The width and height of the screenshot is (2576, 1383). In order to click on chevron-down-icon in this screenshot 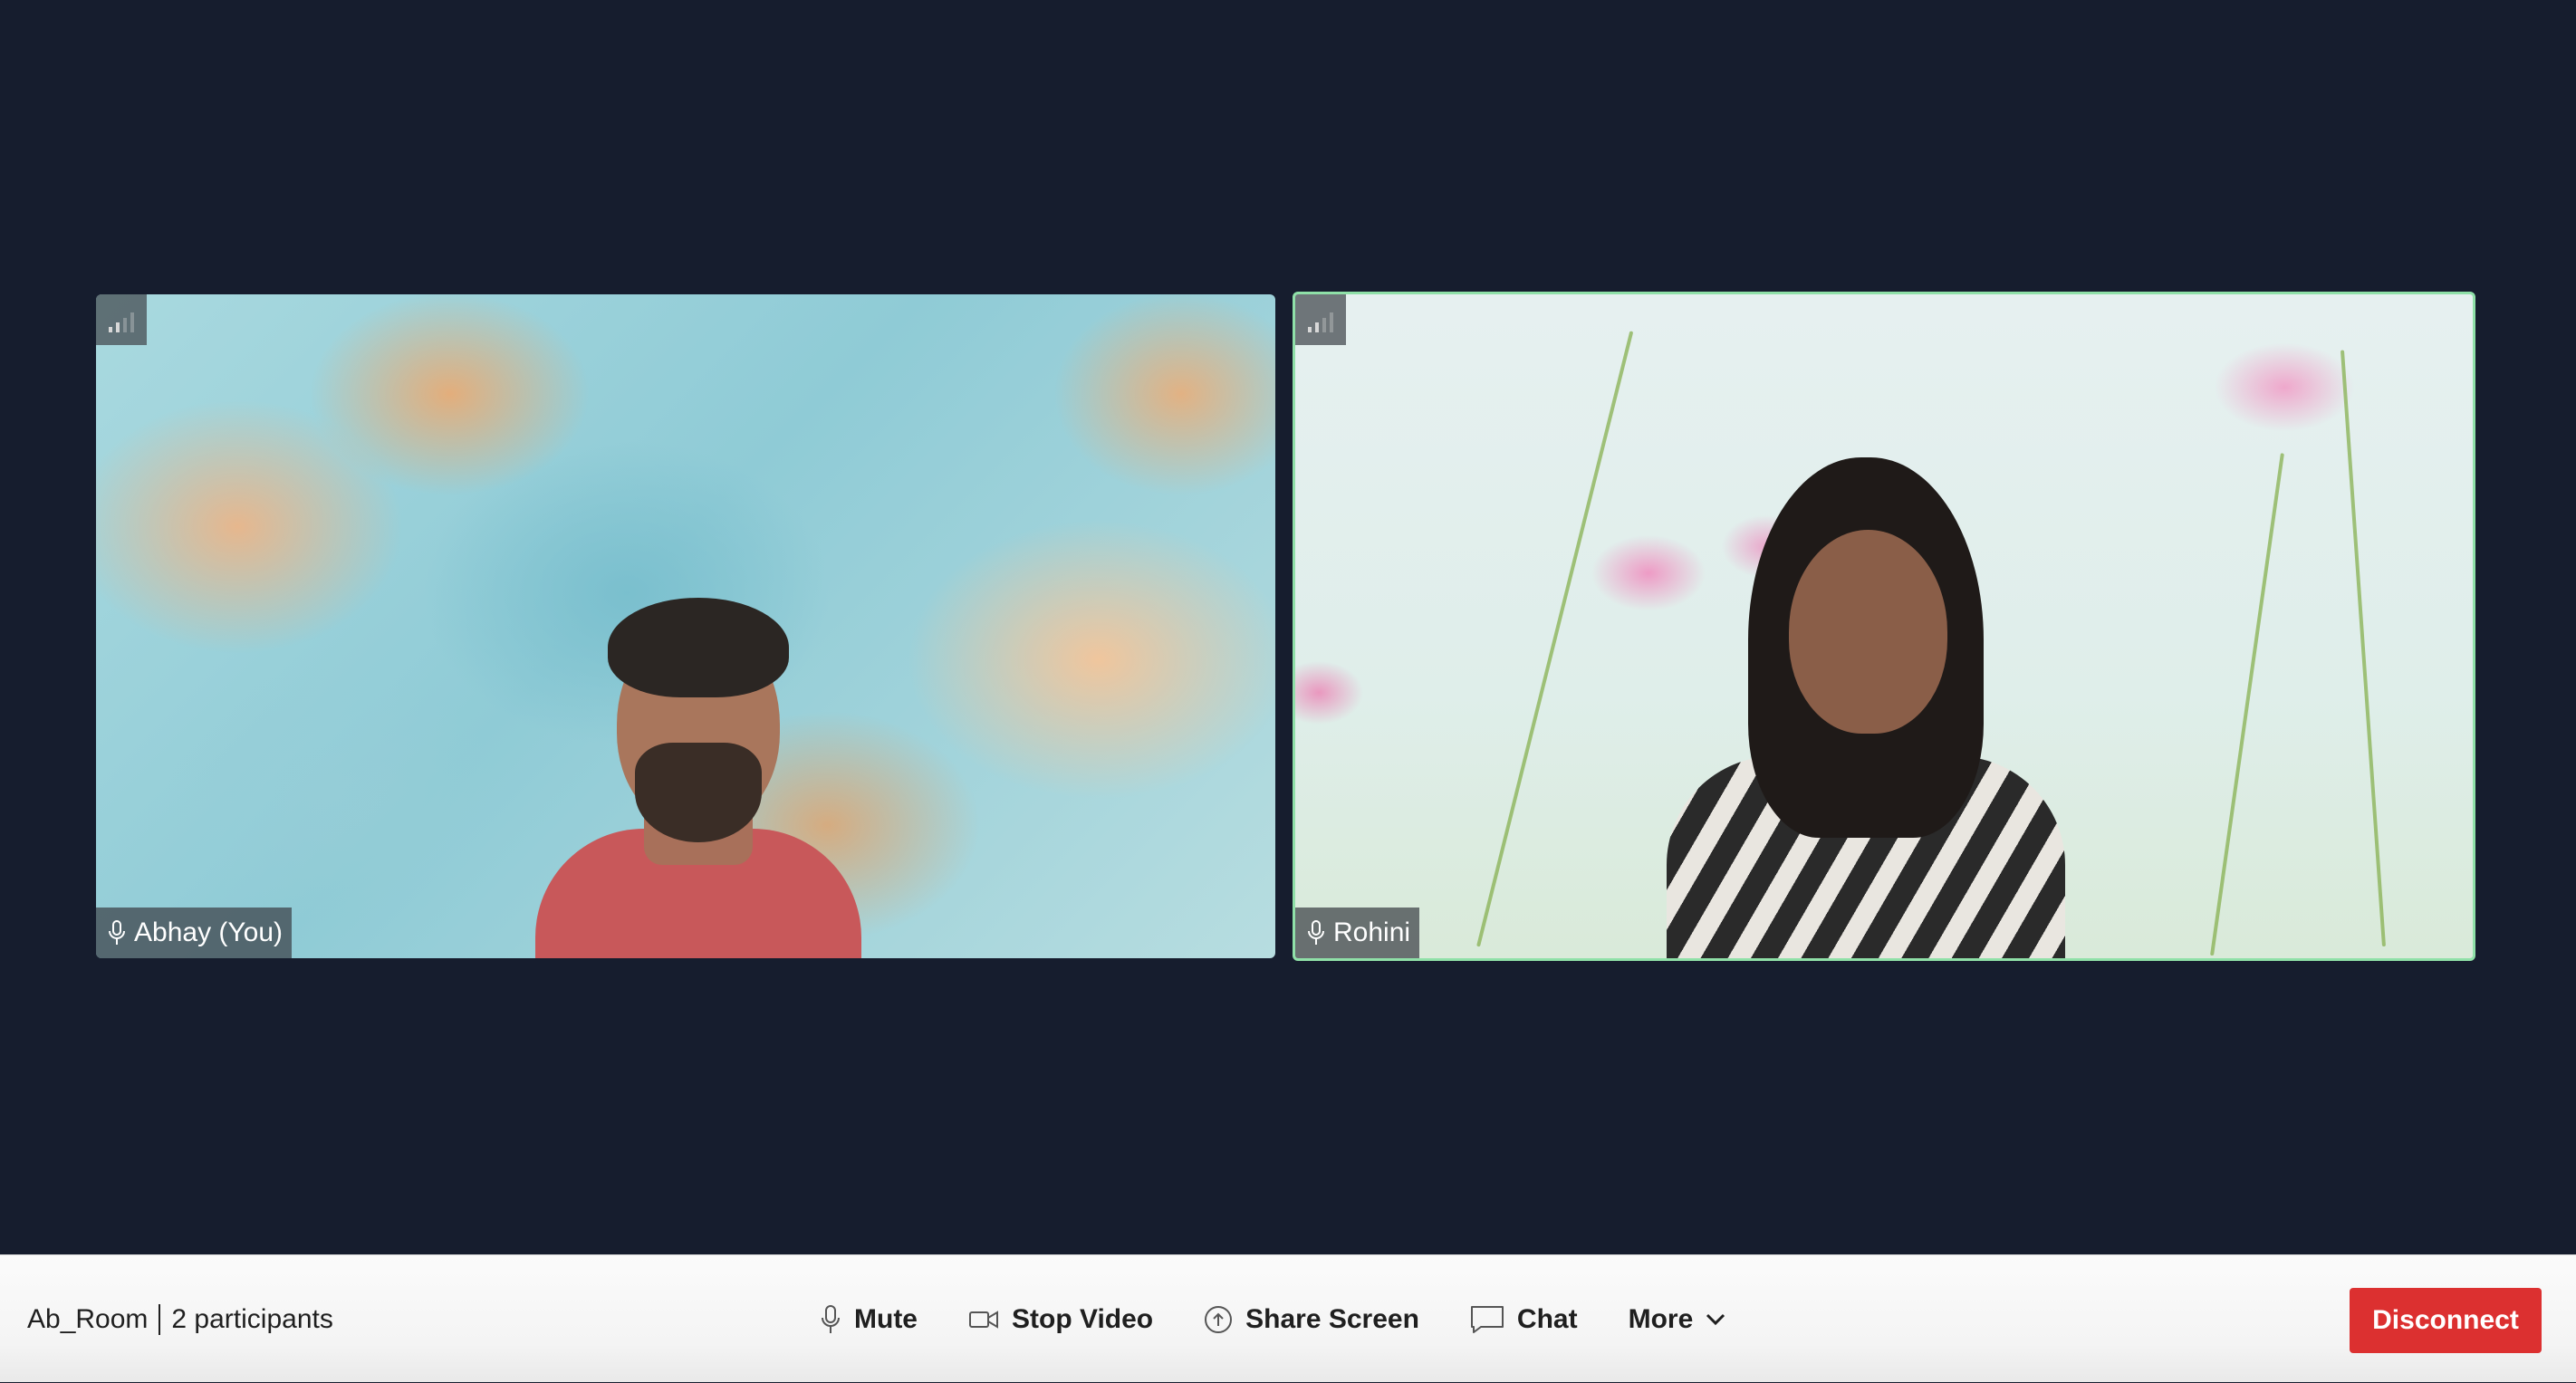, I will do `click(1715, 1319)`.